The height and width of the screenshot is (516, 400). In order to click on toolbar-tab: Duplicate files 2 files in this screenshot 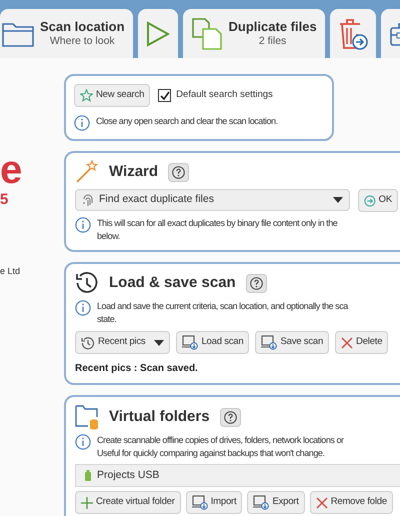, I will do `click(253, 33)`.